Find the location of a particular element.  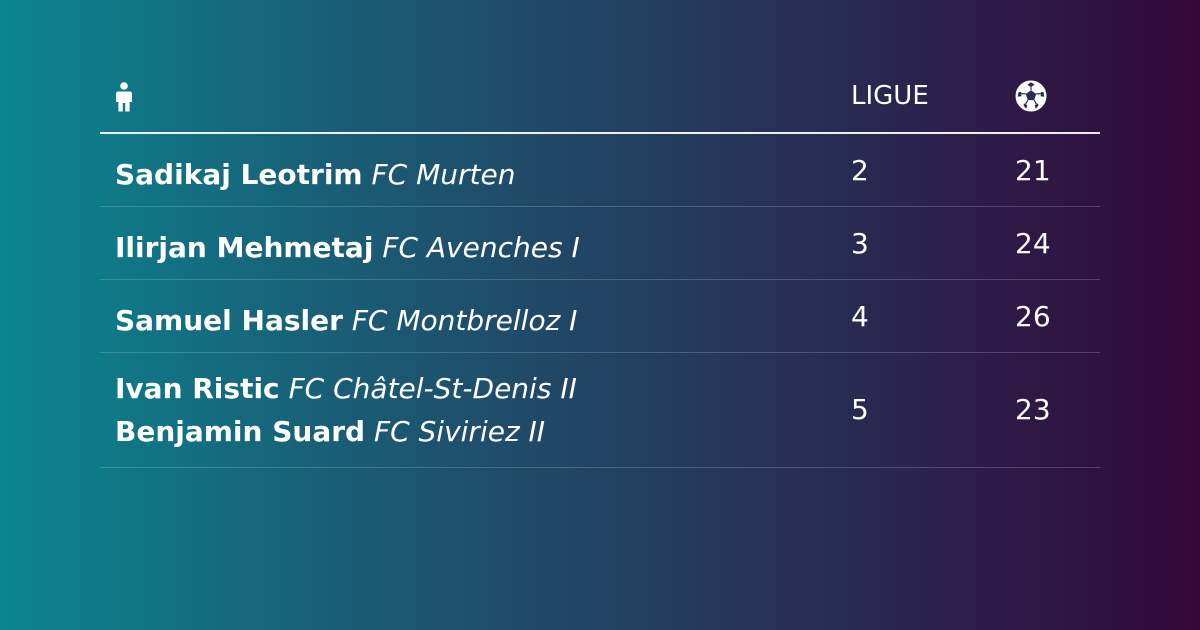

player-club: FC Avenches I is located at coordinates (481, 247).